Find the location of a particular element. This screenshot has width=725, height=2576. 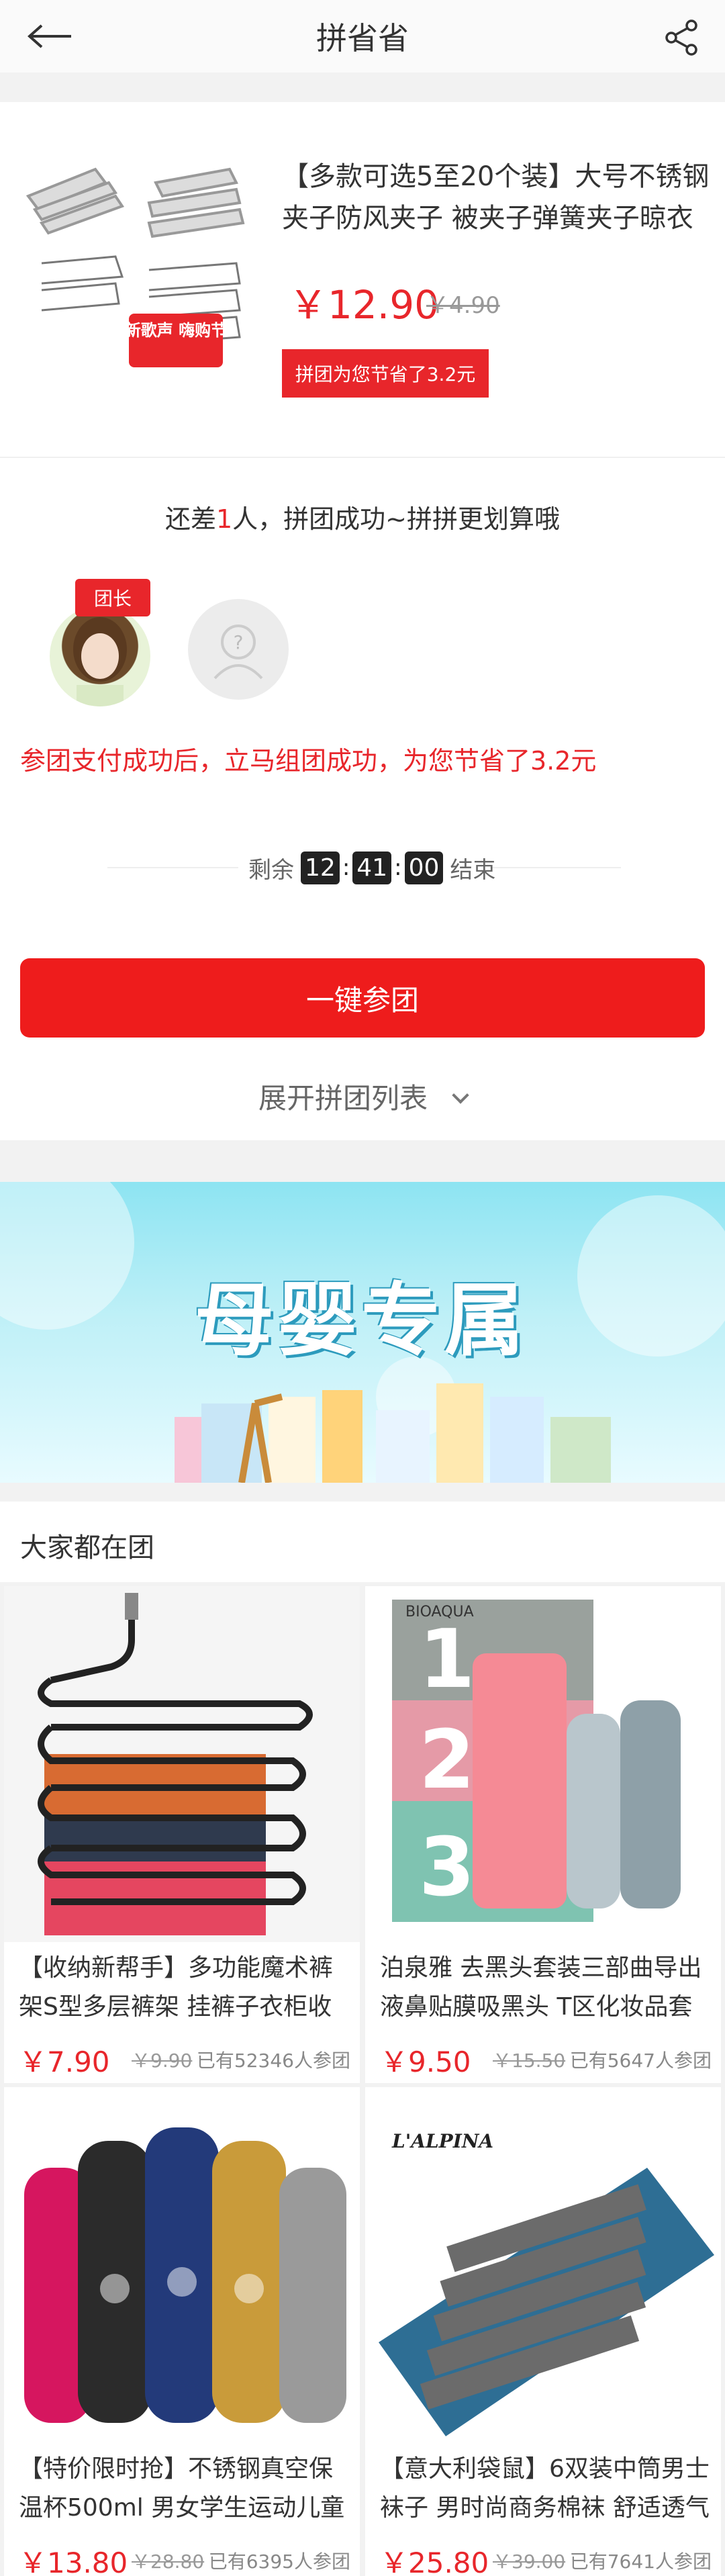

back-button is located at coordinates (54, 36).